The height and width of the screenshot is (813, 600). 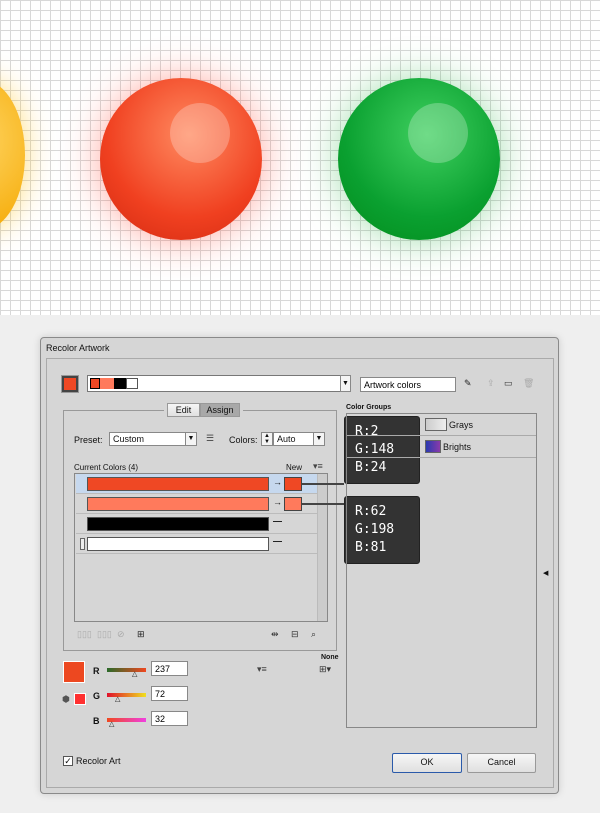 I want to click on active-color-swatch, so click(x=70, y=384).